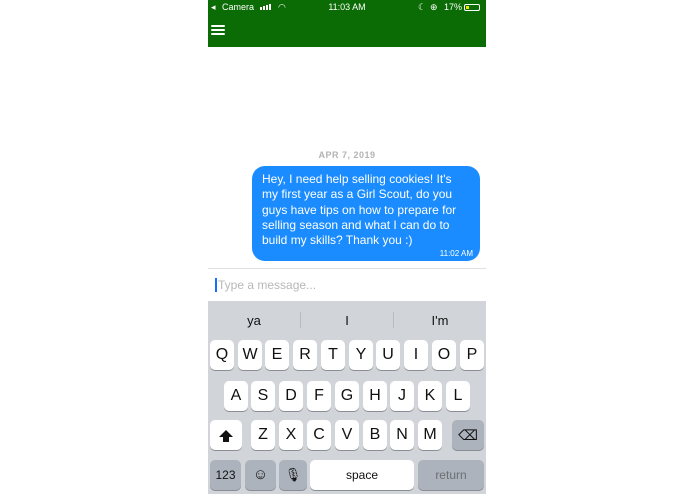 This screenshot has width=695, height=494. I want to click on hamburger-menu-icon, so click(218, 31).